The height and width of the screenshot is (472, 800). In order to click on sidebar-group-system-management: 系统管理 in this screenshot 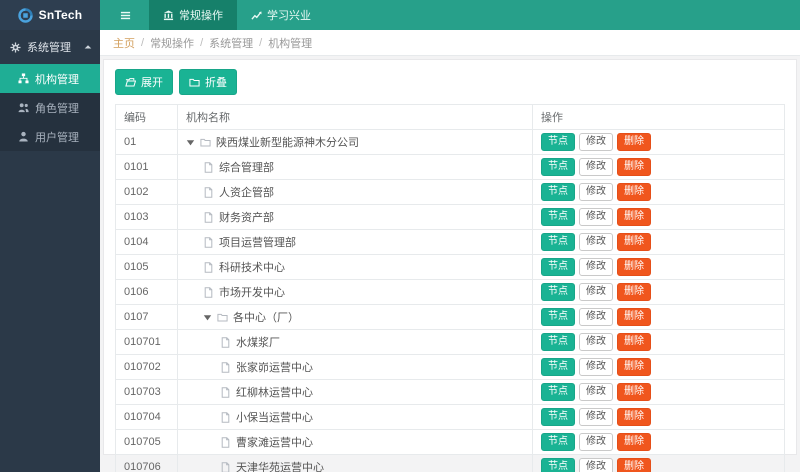, I will do `click(50, 47)`.